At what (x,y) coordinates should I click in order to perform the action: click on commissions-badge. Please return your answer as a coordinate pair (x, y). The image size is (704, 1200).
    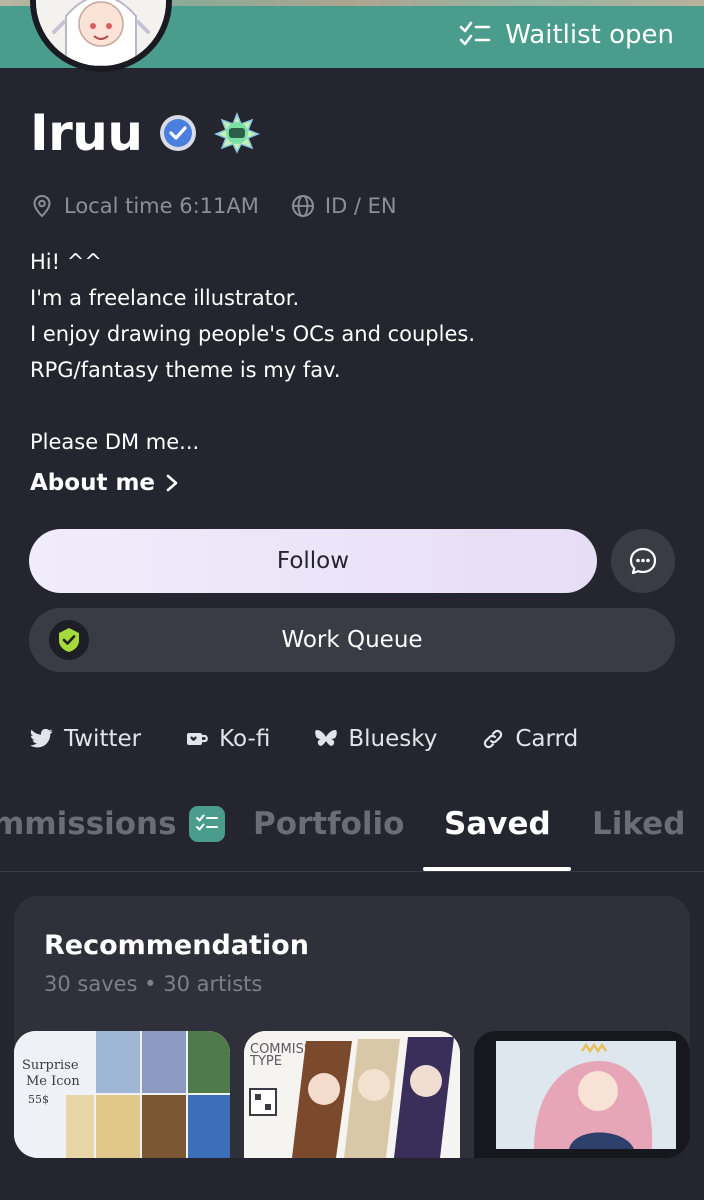
    Looking at the image, I should click on (206, 824).